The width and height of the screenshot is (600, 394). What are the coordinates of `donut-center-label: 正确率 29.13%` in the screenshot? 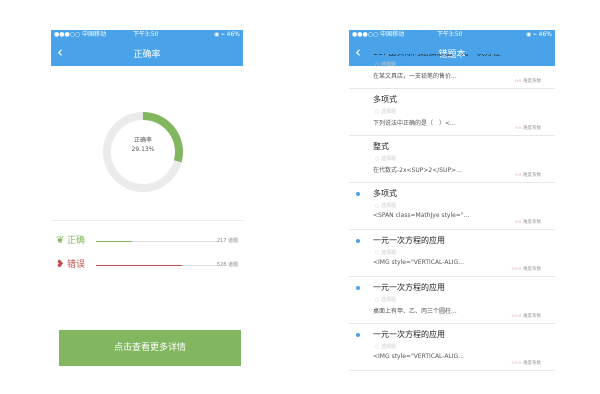 It's located at (143, 145).